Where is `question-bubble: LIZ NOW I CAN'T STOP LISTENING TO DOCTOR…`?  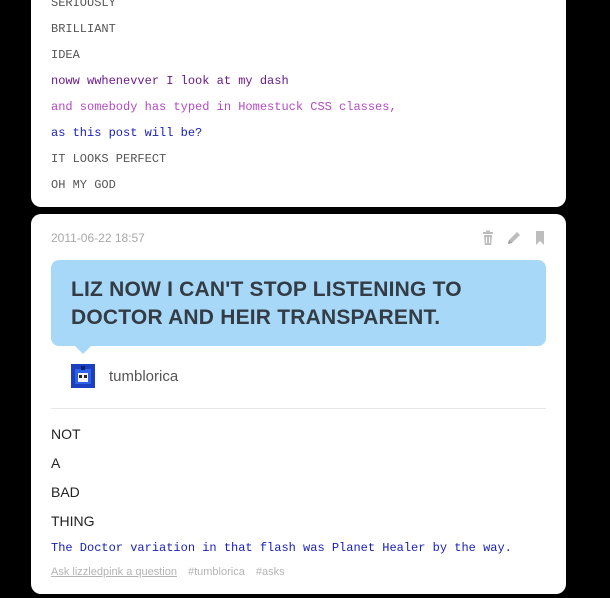 question-bubble: LIZ NOW I CAN'T STOP LISTENING TO DOCTOR… is located at coordinates (298, 307).